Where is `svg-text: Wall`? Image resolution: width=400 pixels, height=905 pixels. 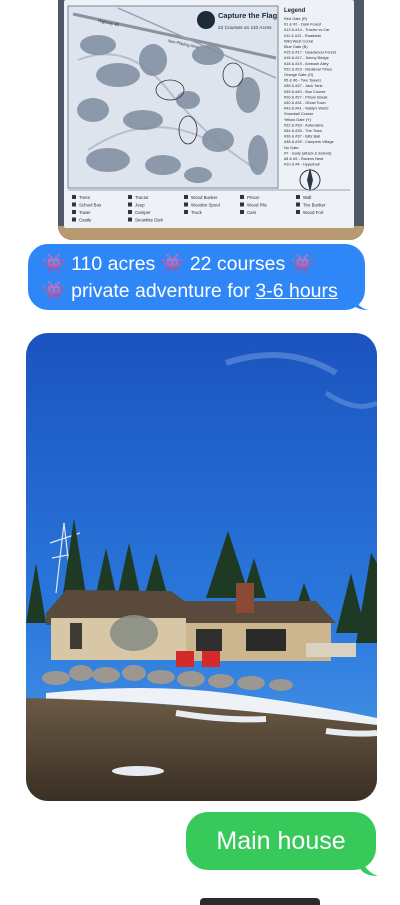
svg-text: Wall is located at coordinates (307, 197).